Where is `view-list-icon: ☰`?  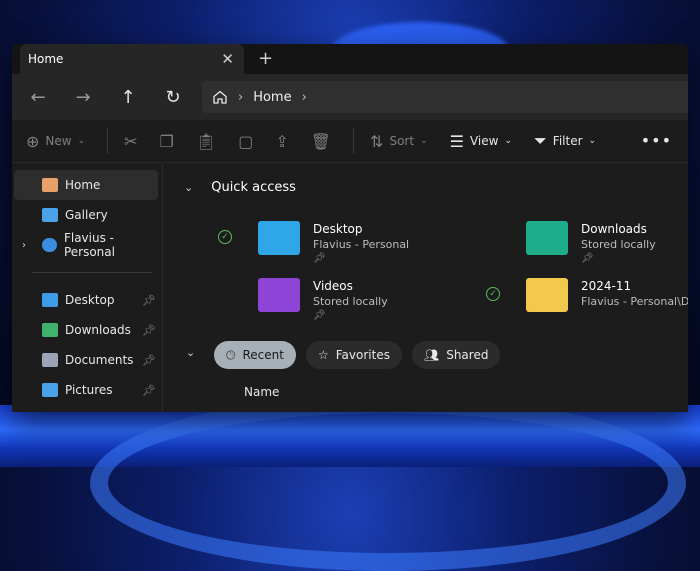 view-list-icon: ☰ is located at coordinates (456, 141).